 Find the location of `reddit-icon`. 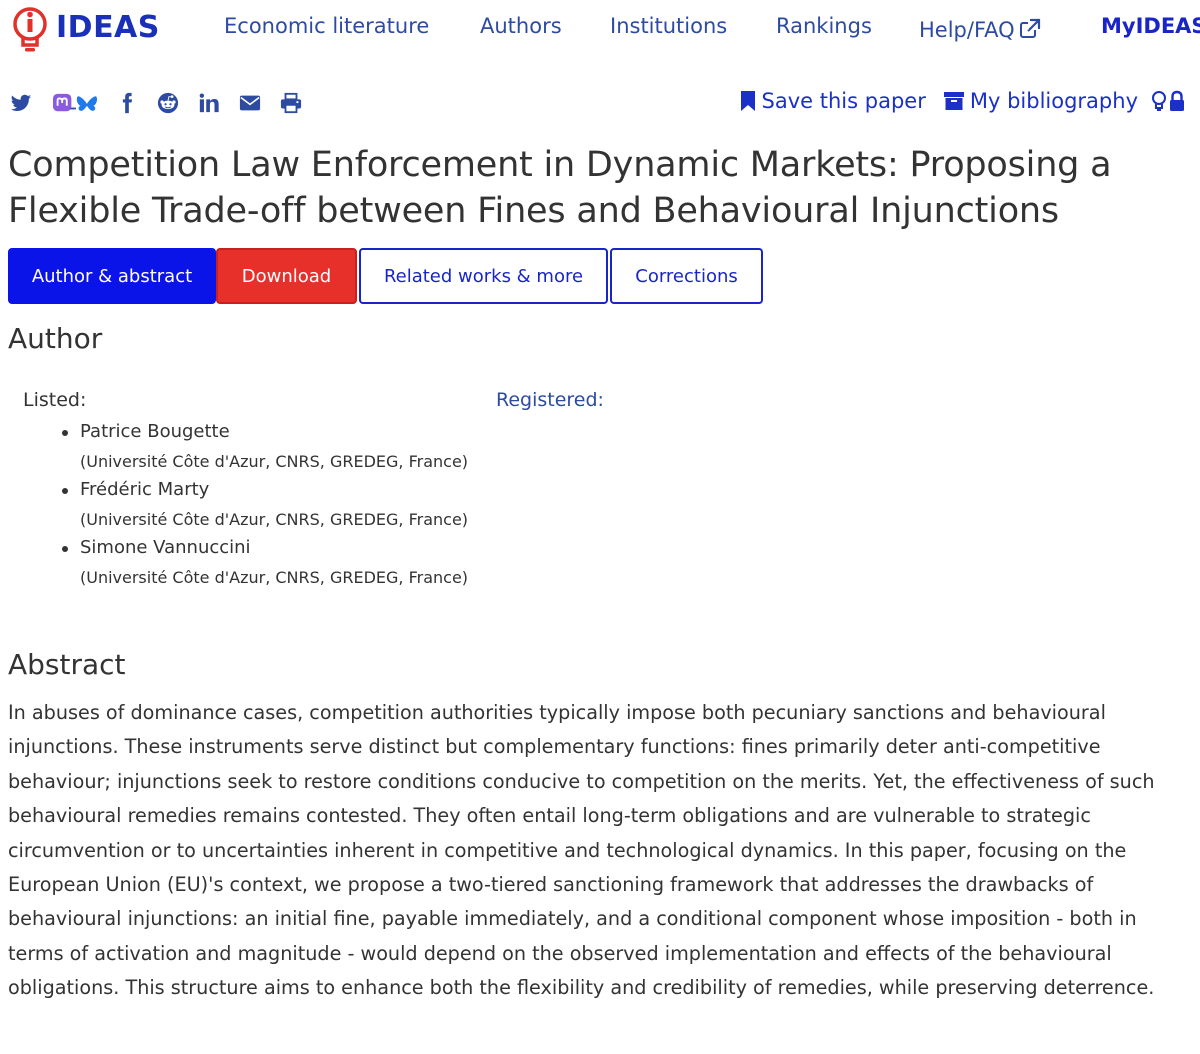

reddit-icon is located at coordinates (168, 103).